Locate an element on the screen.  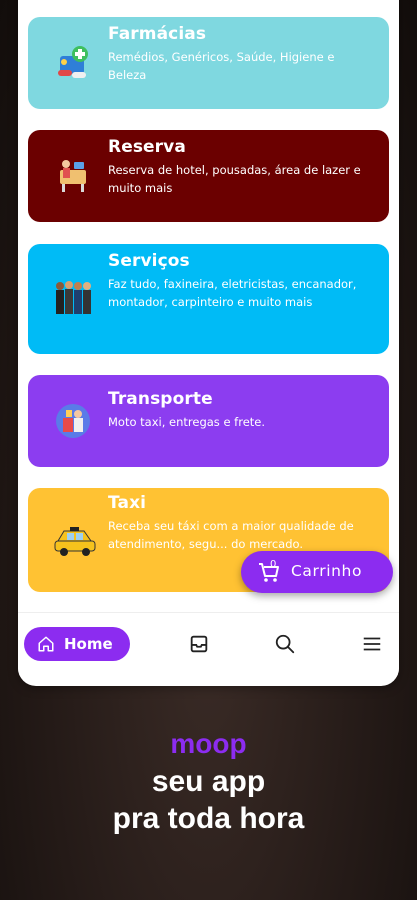
taxi-icon is located at coordinates (75, 540).